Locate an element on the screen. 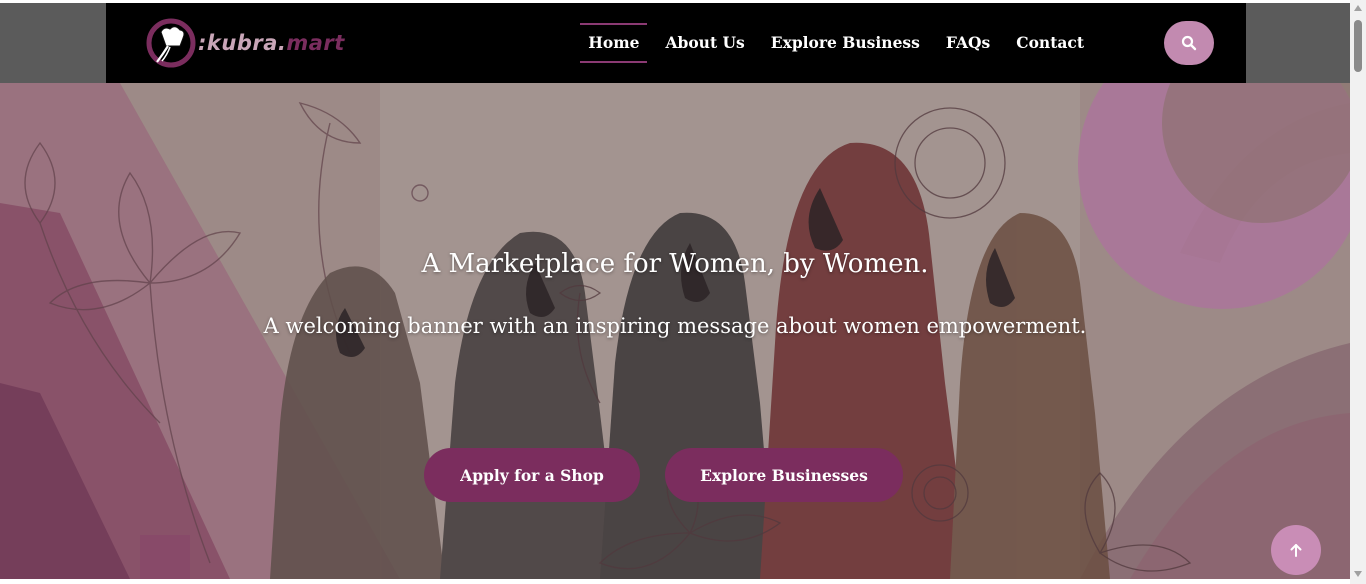 Image resolution: width=1366 pixels, height=584 pixels. logo-text: :kubra.mart is located at coordinates (271, 43).